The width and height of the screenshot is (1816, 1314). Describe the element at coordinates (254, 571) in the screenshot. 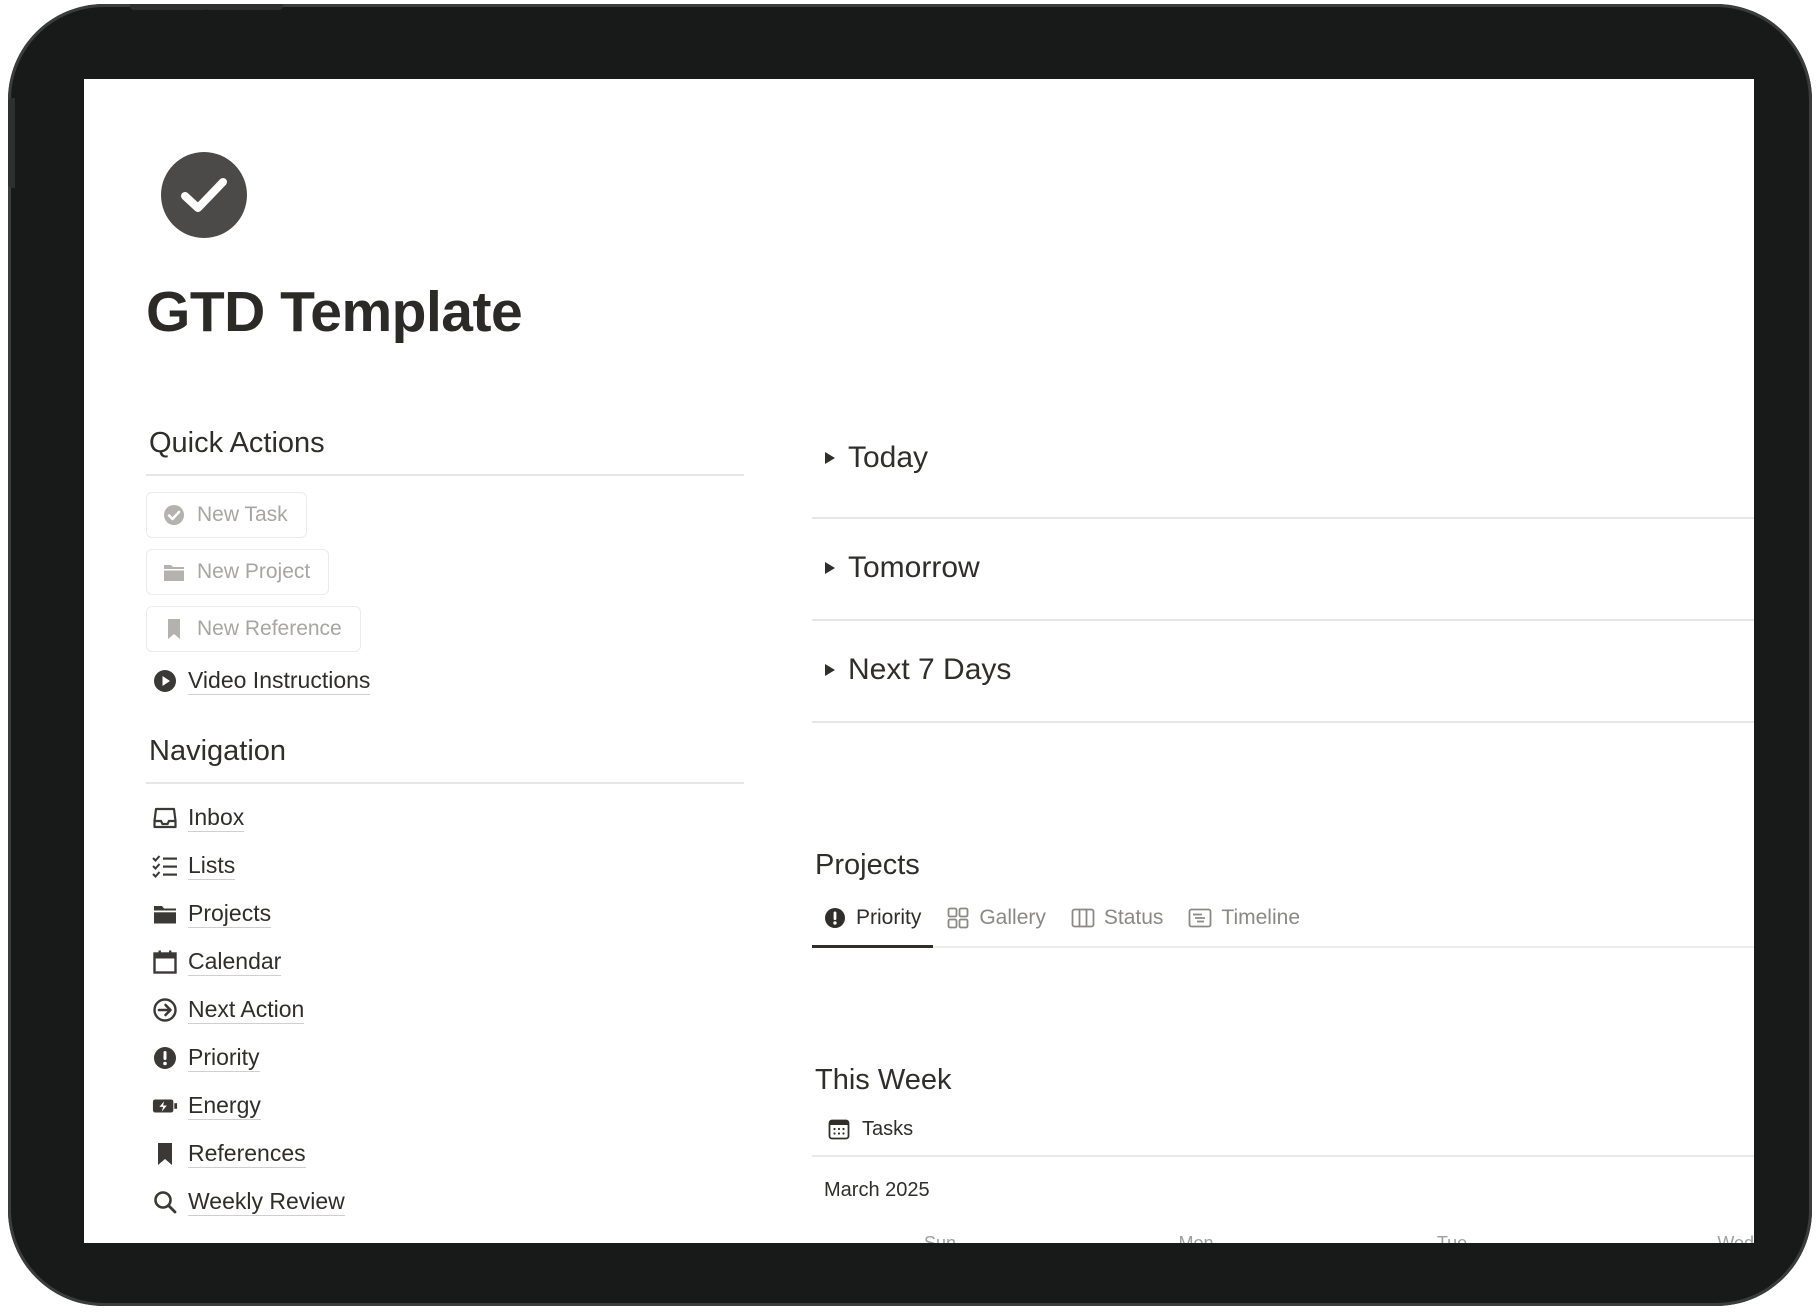

I see `new-project-label: New Project` at that location.